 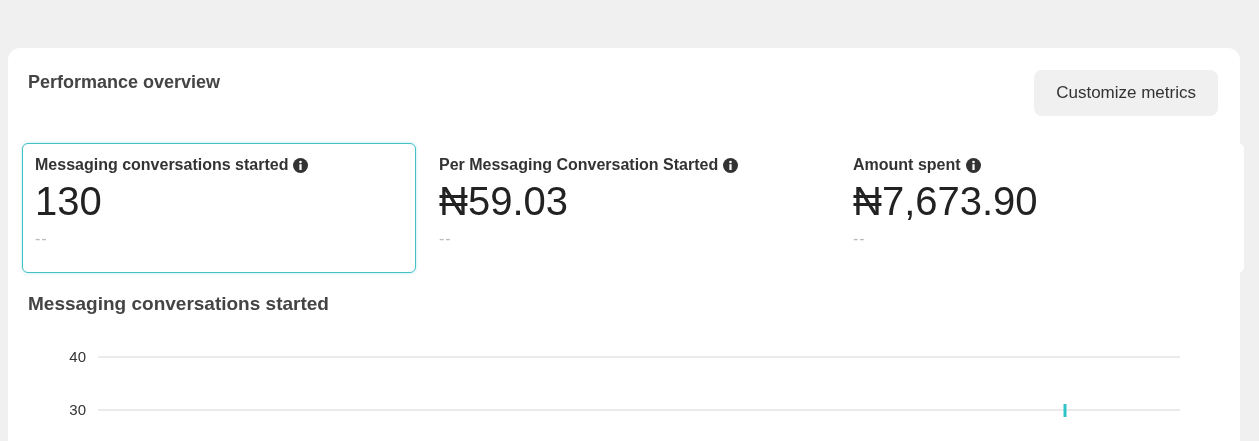 What do you see at coordinates (179, 304) in the screenshot?
I see `chart-title: Messaging conversations started` at bounding box center [179, 304].